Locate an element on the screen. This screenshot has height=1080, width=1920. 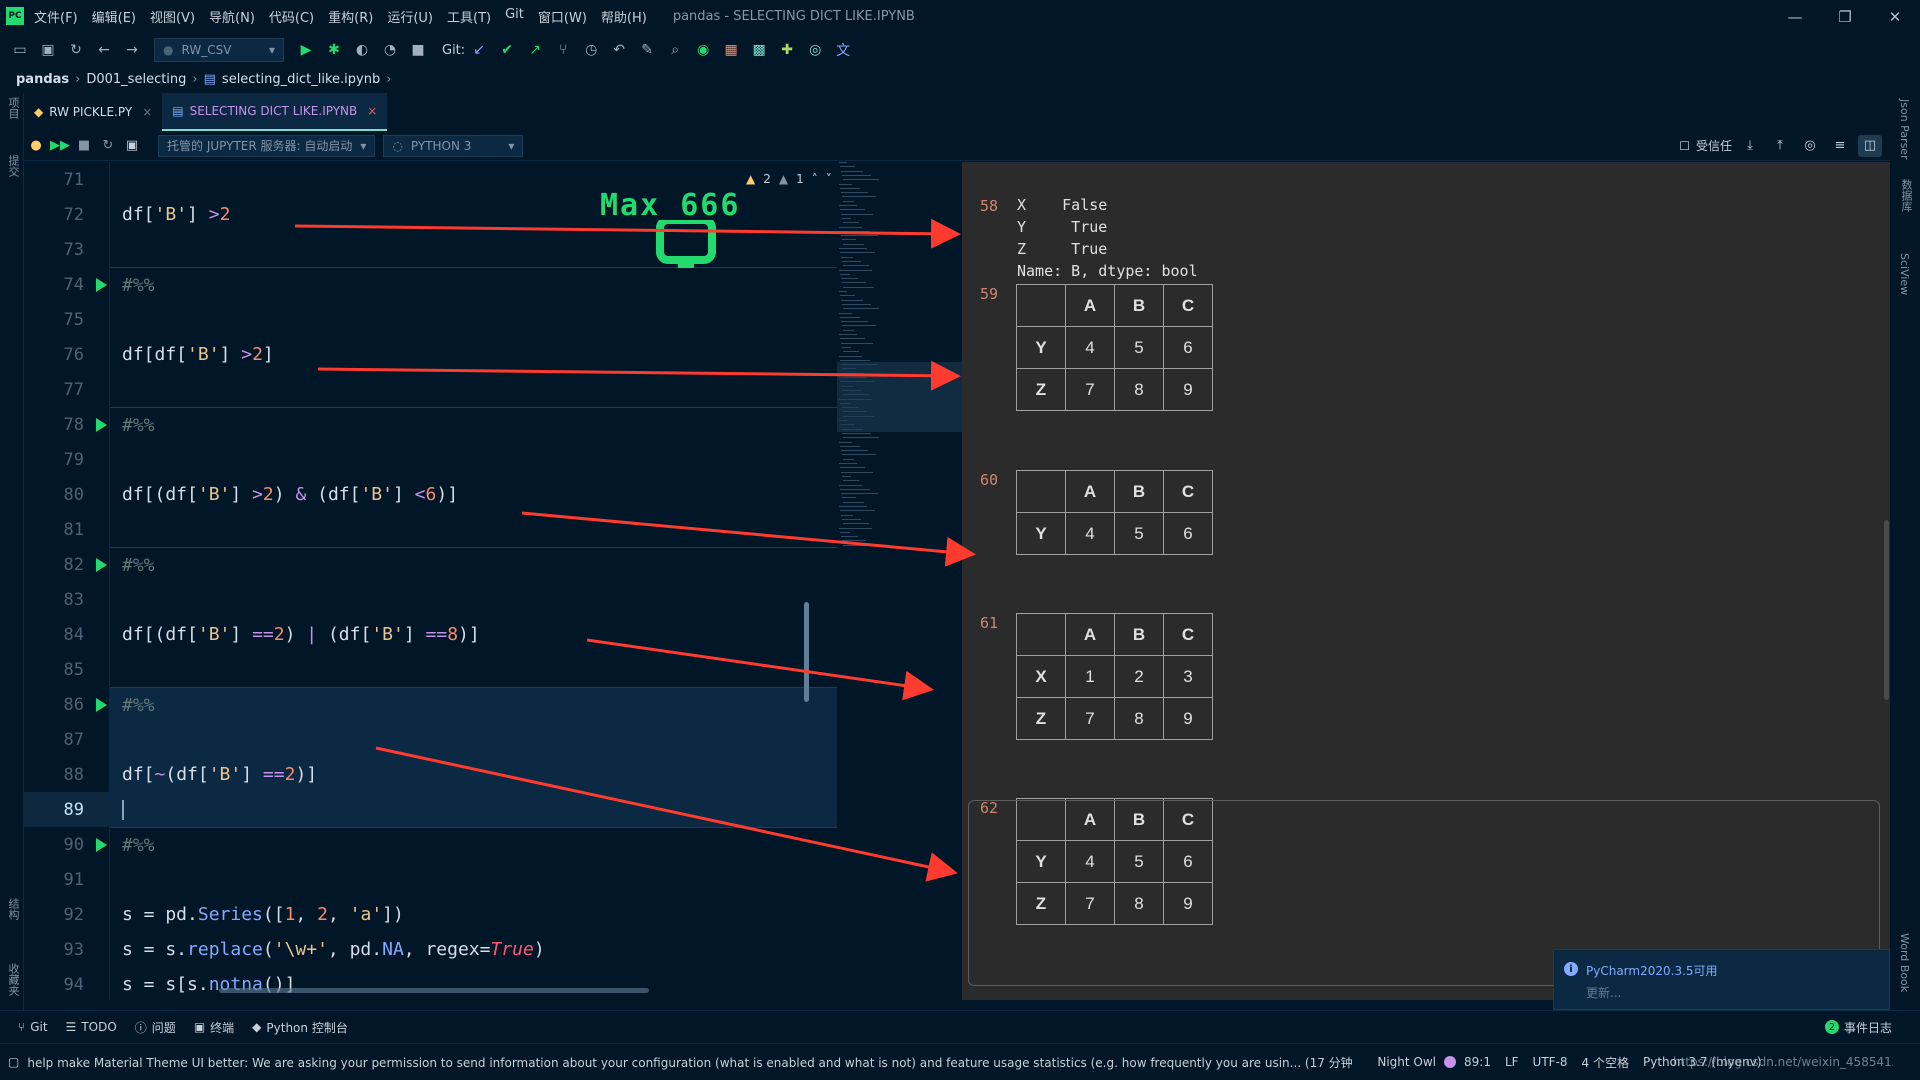
git-update-icon: ↙ is located at coordinates (479, 50).